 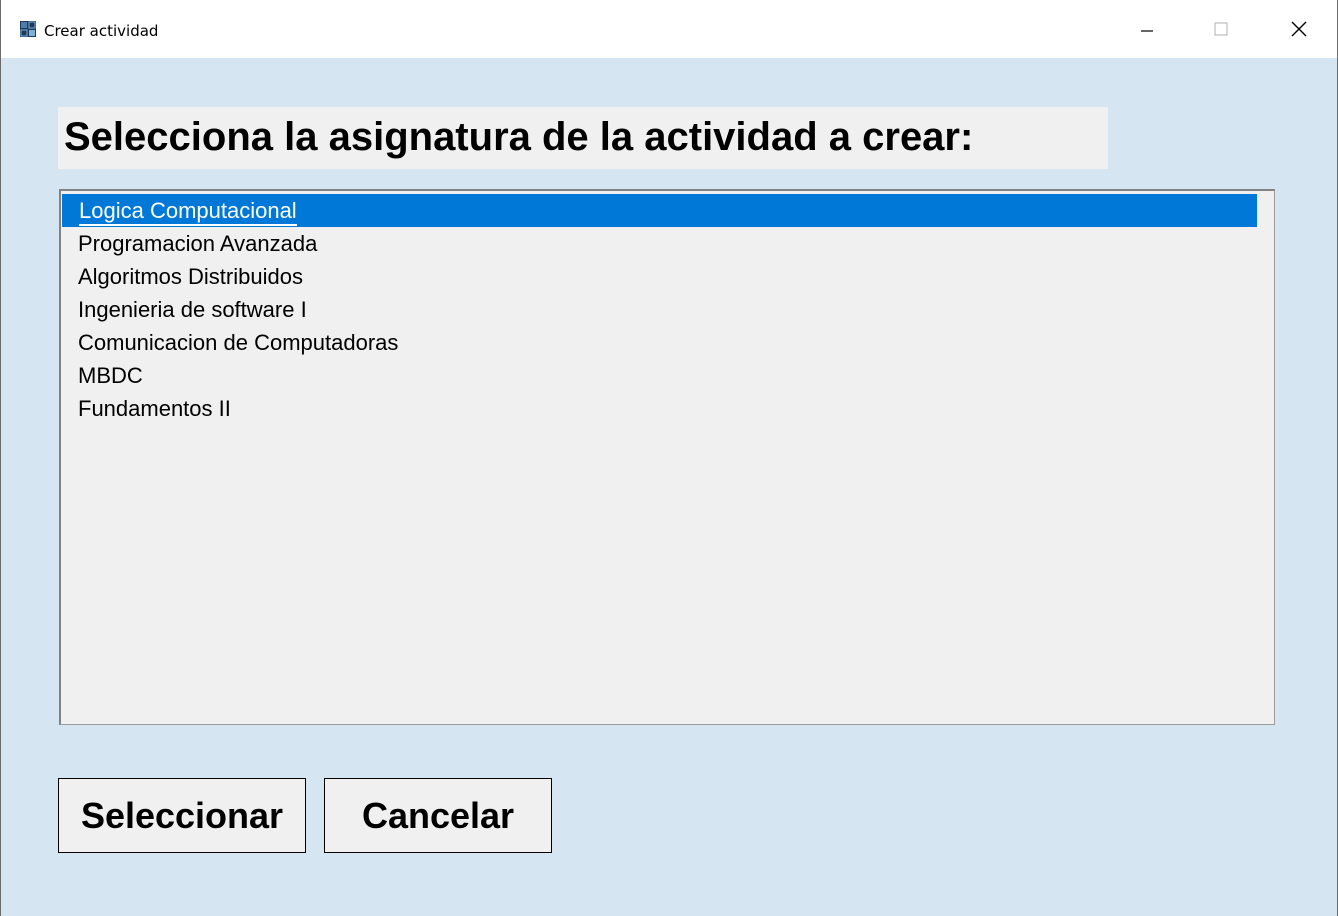 What do you see at coordinates (101, 31) in the screenshot?
I see `window-title: Crear actividad` at bounding box center [101, 31].